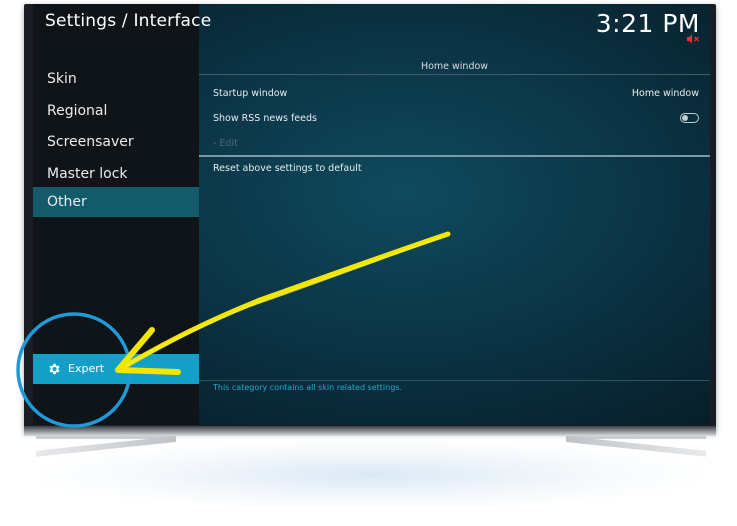 This screenshot has width=737, height=526. Describe the element at coordinates (116, 202) in the screenshot. I see `sidebar-item-other: Other` at that location.